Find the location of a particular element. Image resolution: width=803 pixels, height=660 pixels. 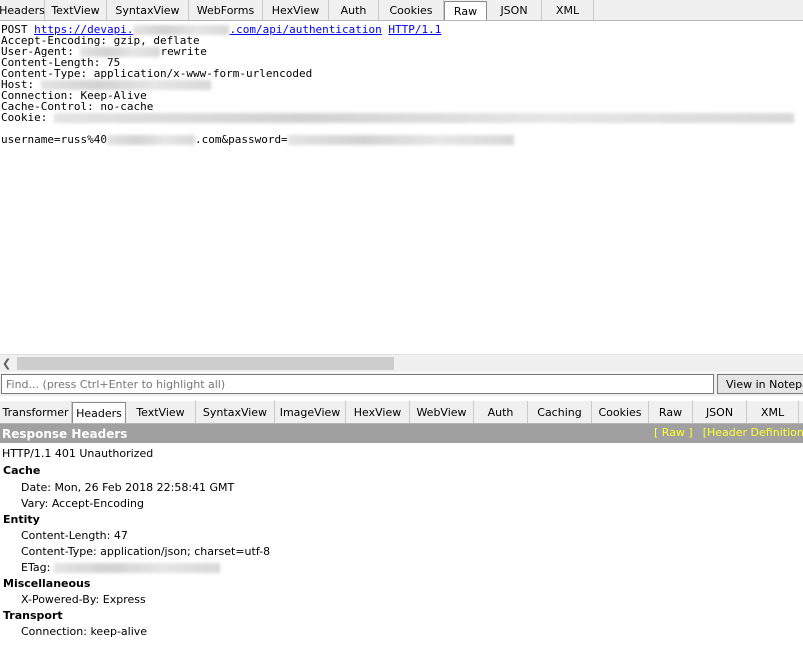

header-etag: ETag: is located at coordinates (120, 567).